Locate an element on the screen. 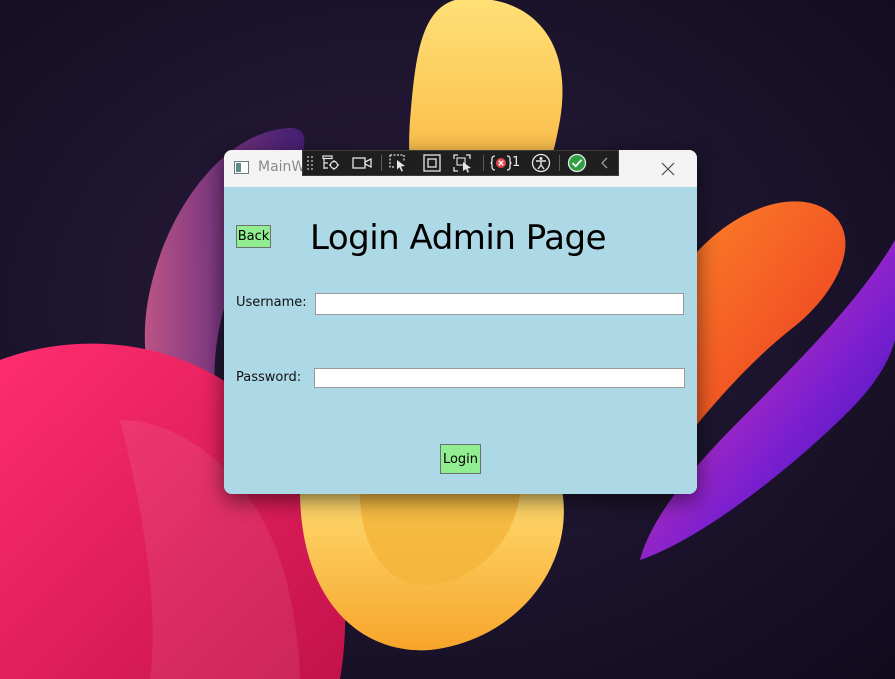 The height and width of the screenshot is (679, 895). select-element-in-app-button is located at coordinates (399, 163).